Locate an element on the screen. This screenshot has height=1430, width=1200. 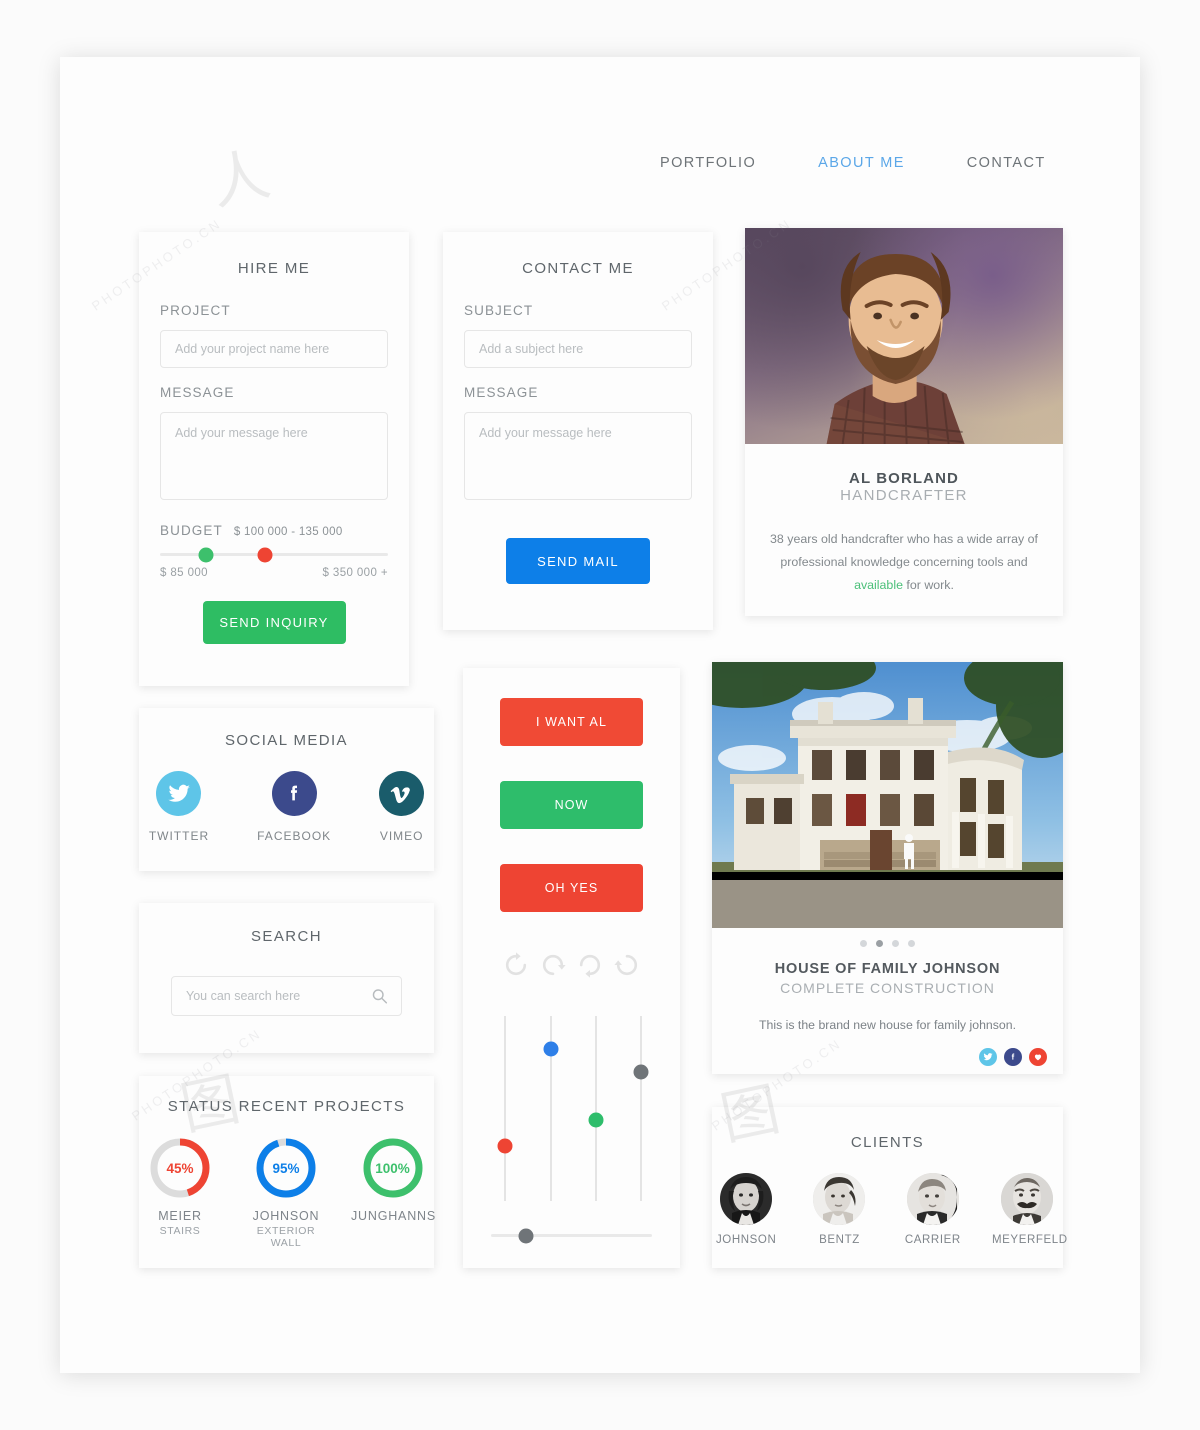
slider-4-track is located at coordinates (641, 1108).